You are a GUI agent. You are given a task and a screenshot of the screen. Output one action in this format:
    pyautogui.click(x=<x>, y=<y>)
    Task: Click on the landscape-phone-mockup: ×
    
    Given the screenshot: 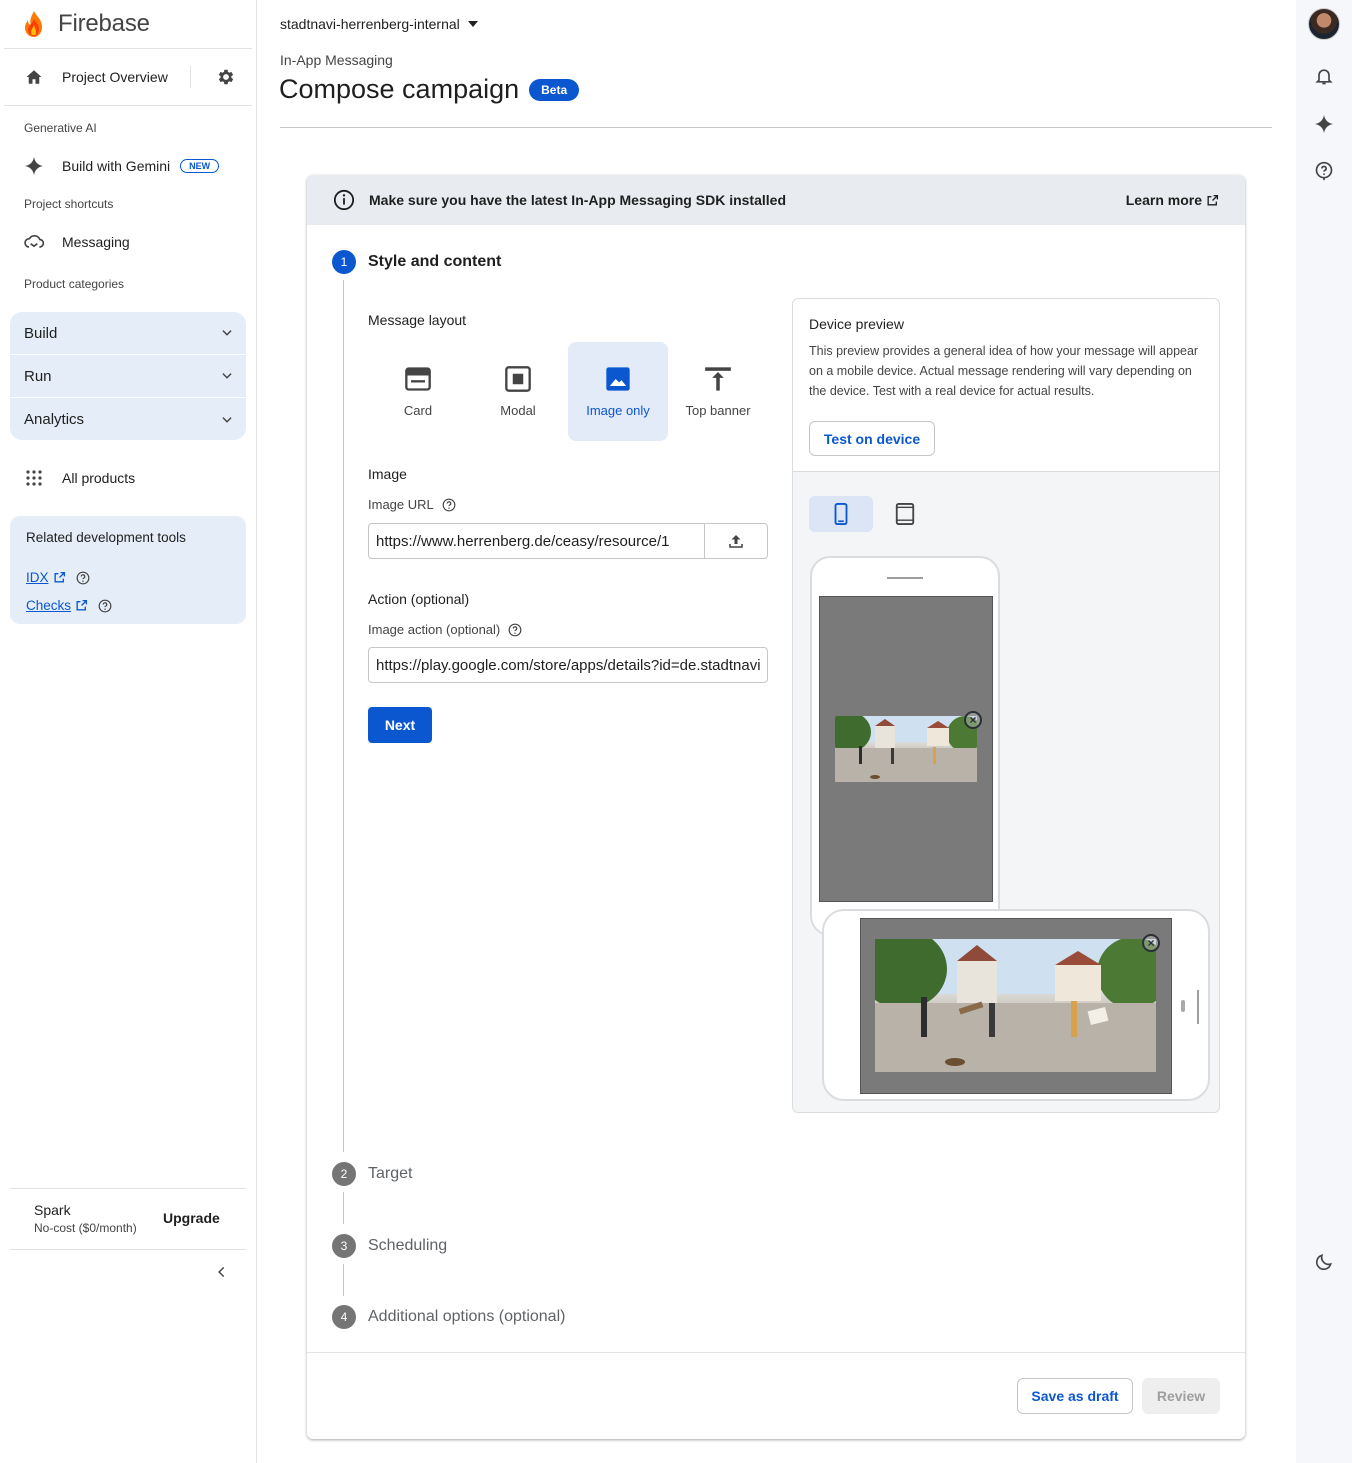 What is the action you would take?
    pyautogui.click(x=1016, y=1005)
    